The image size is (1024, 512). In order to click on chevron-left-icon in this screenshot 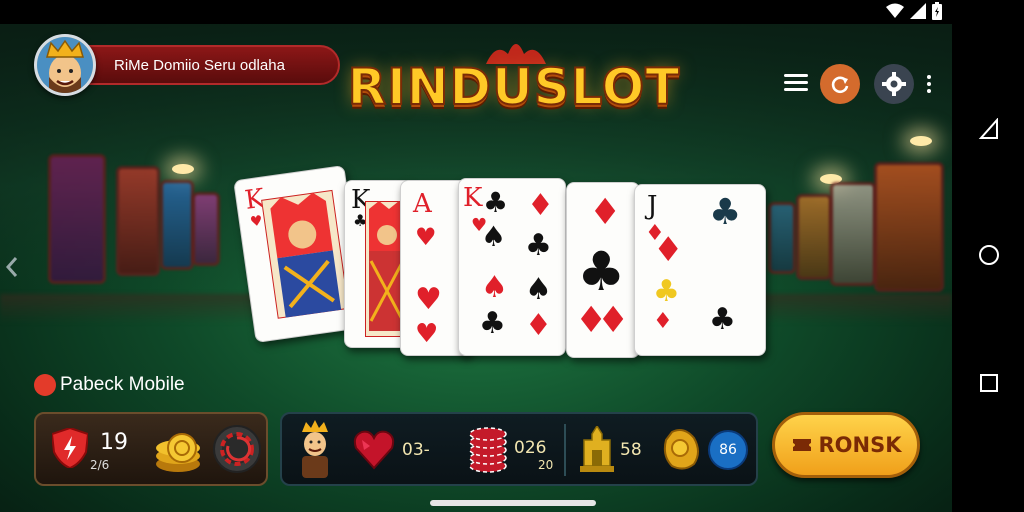, I will do `click(11, 267)`.